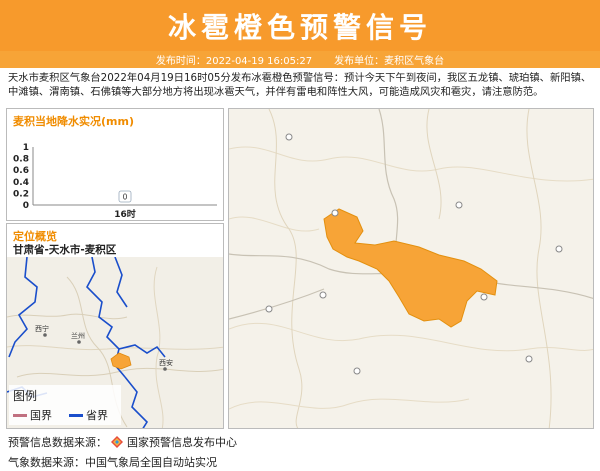 The height and width of the screenshot is (471, 600). What do you see at coordinates (42, 328) in the screenshot?
I see `city-label: 西宁` at bounding box center [42, 328].